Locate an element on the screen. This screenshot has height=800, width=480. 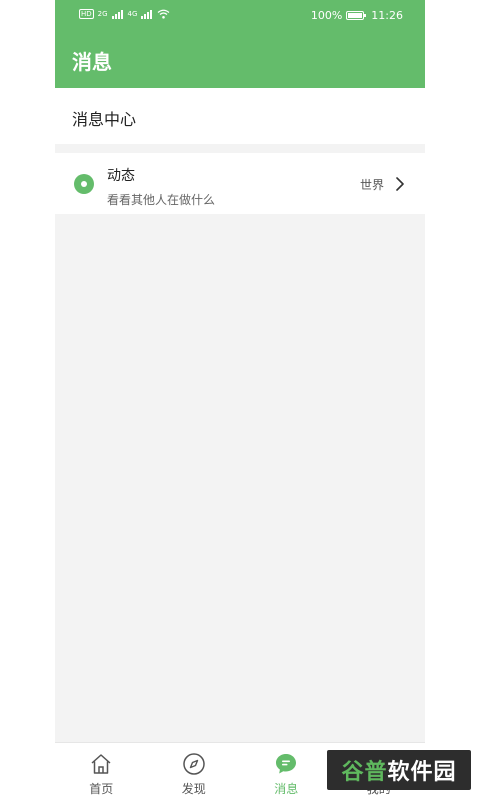
nav-item-home: 首页 is located at coordinates (101, 771).